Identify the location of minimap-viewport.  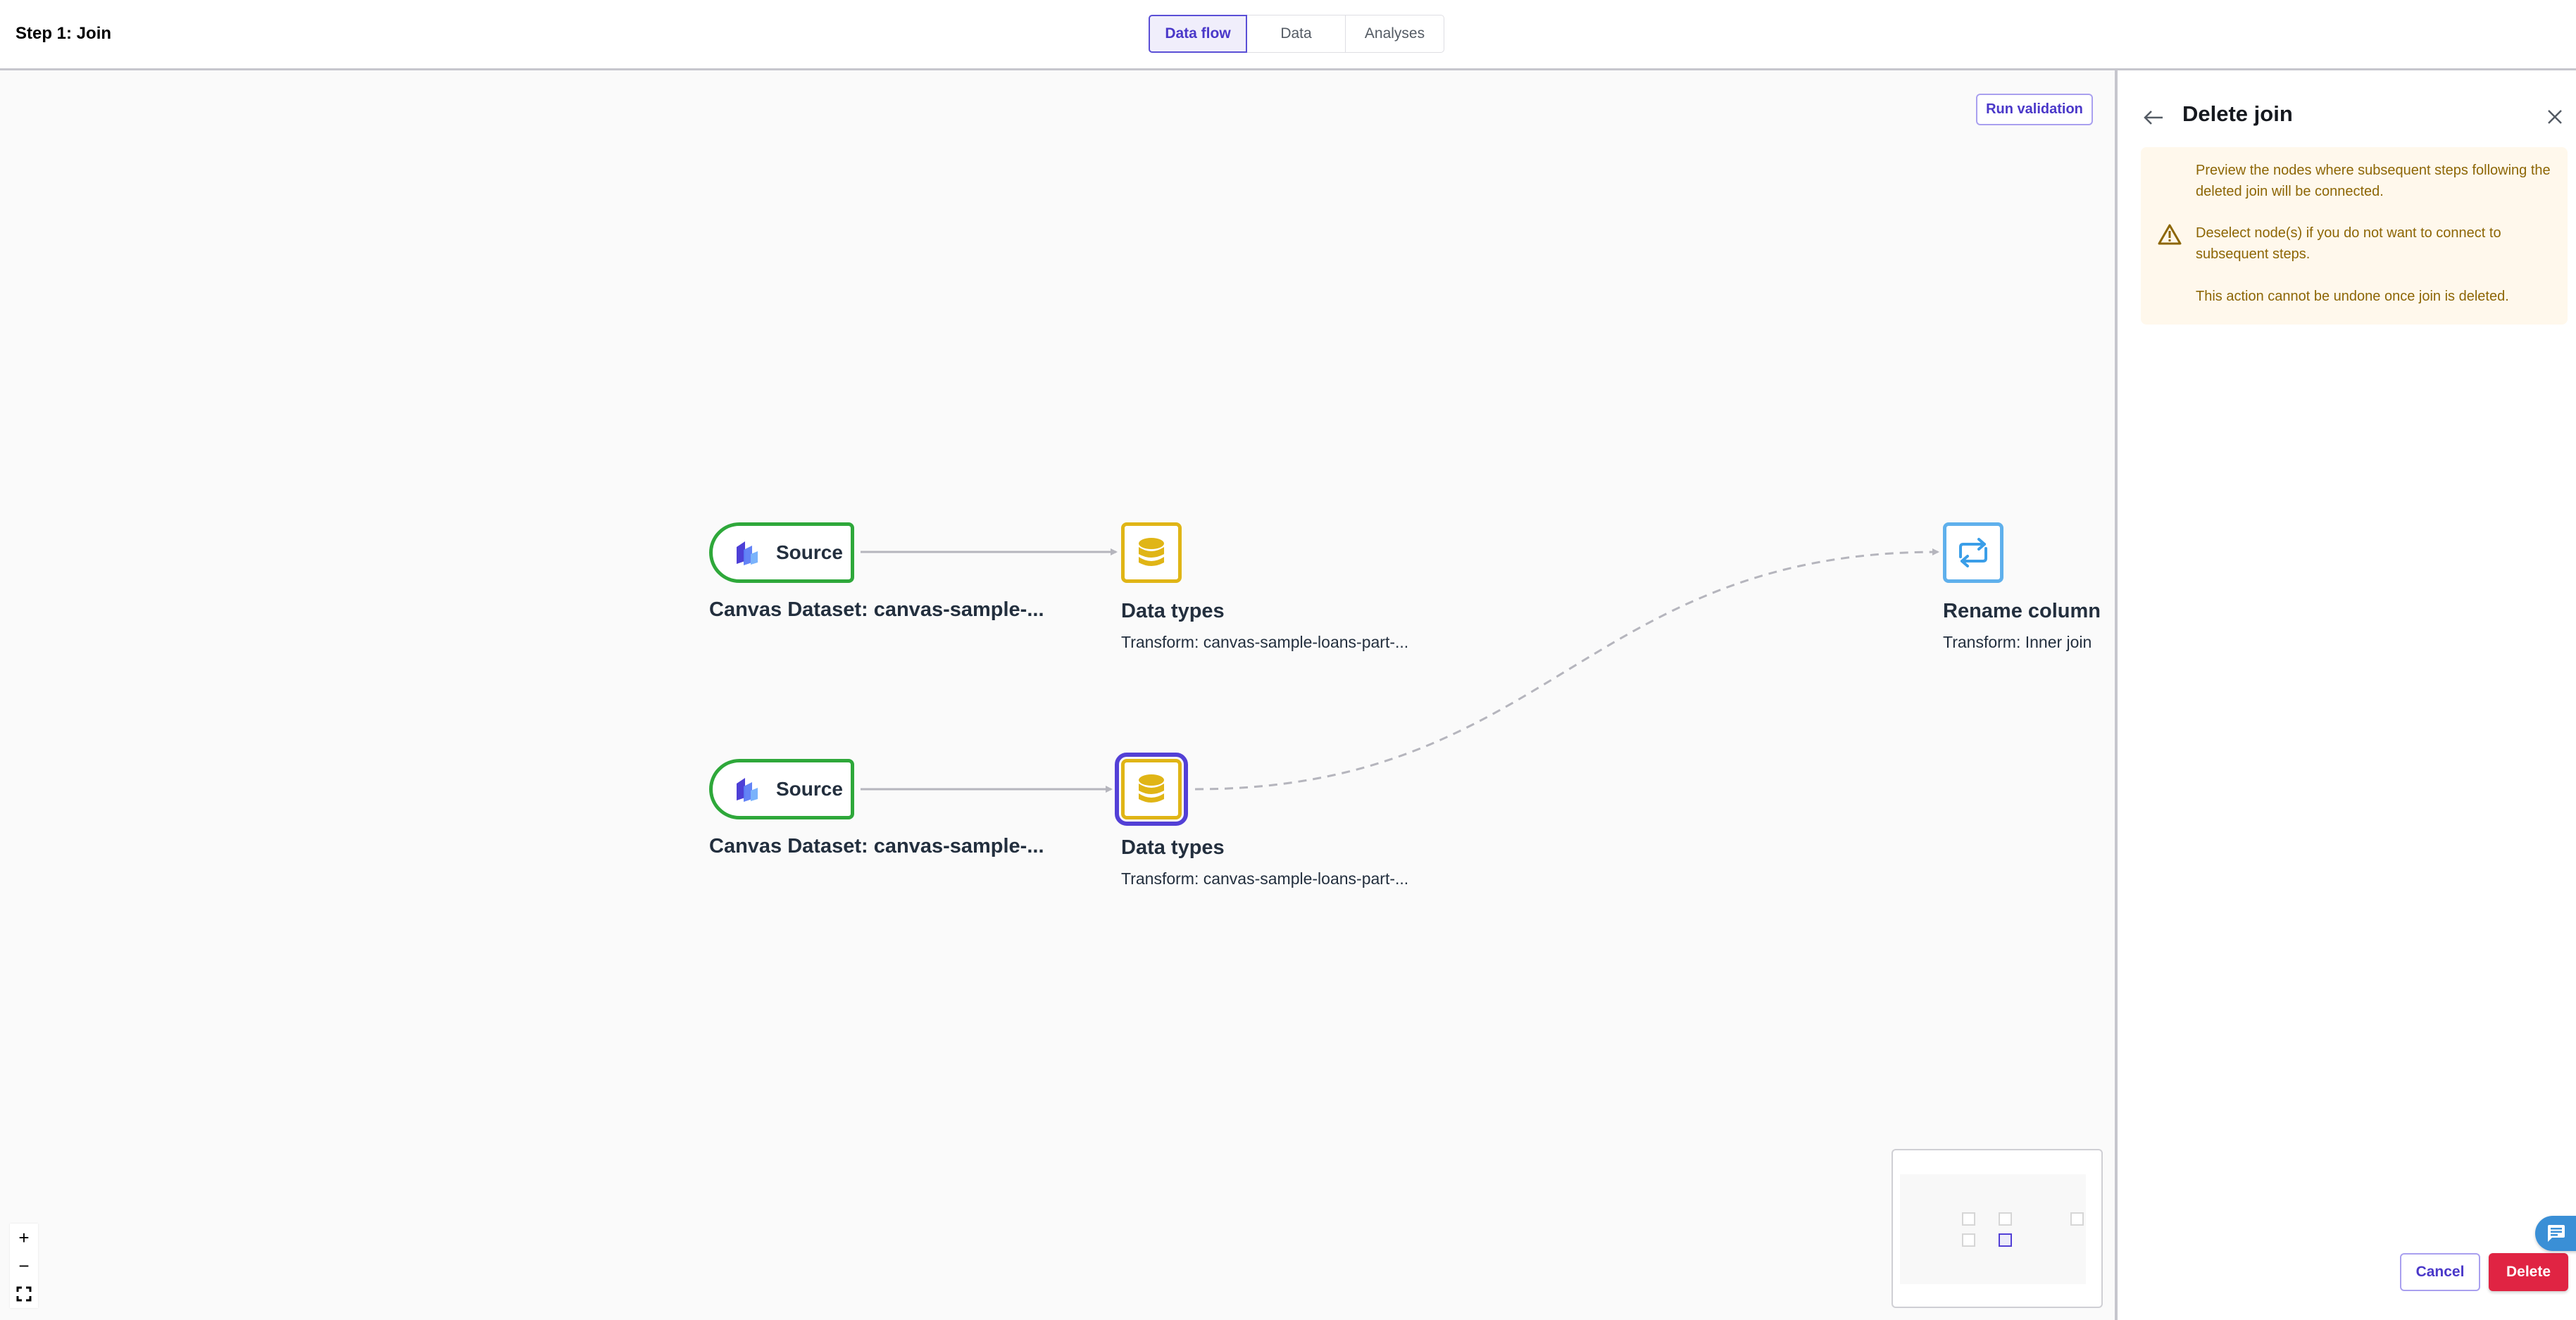
(1993, 1229).